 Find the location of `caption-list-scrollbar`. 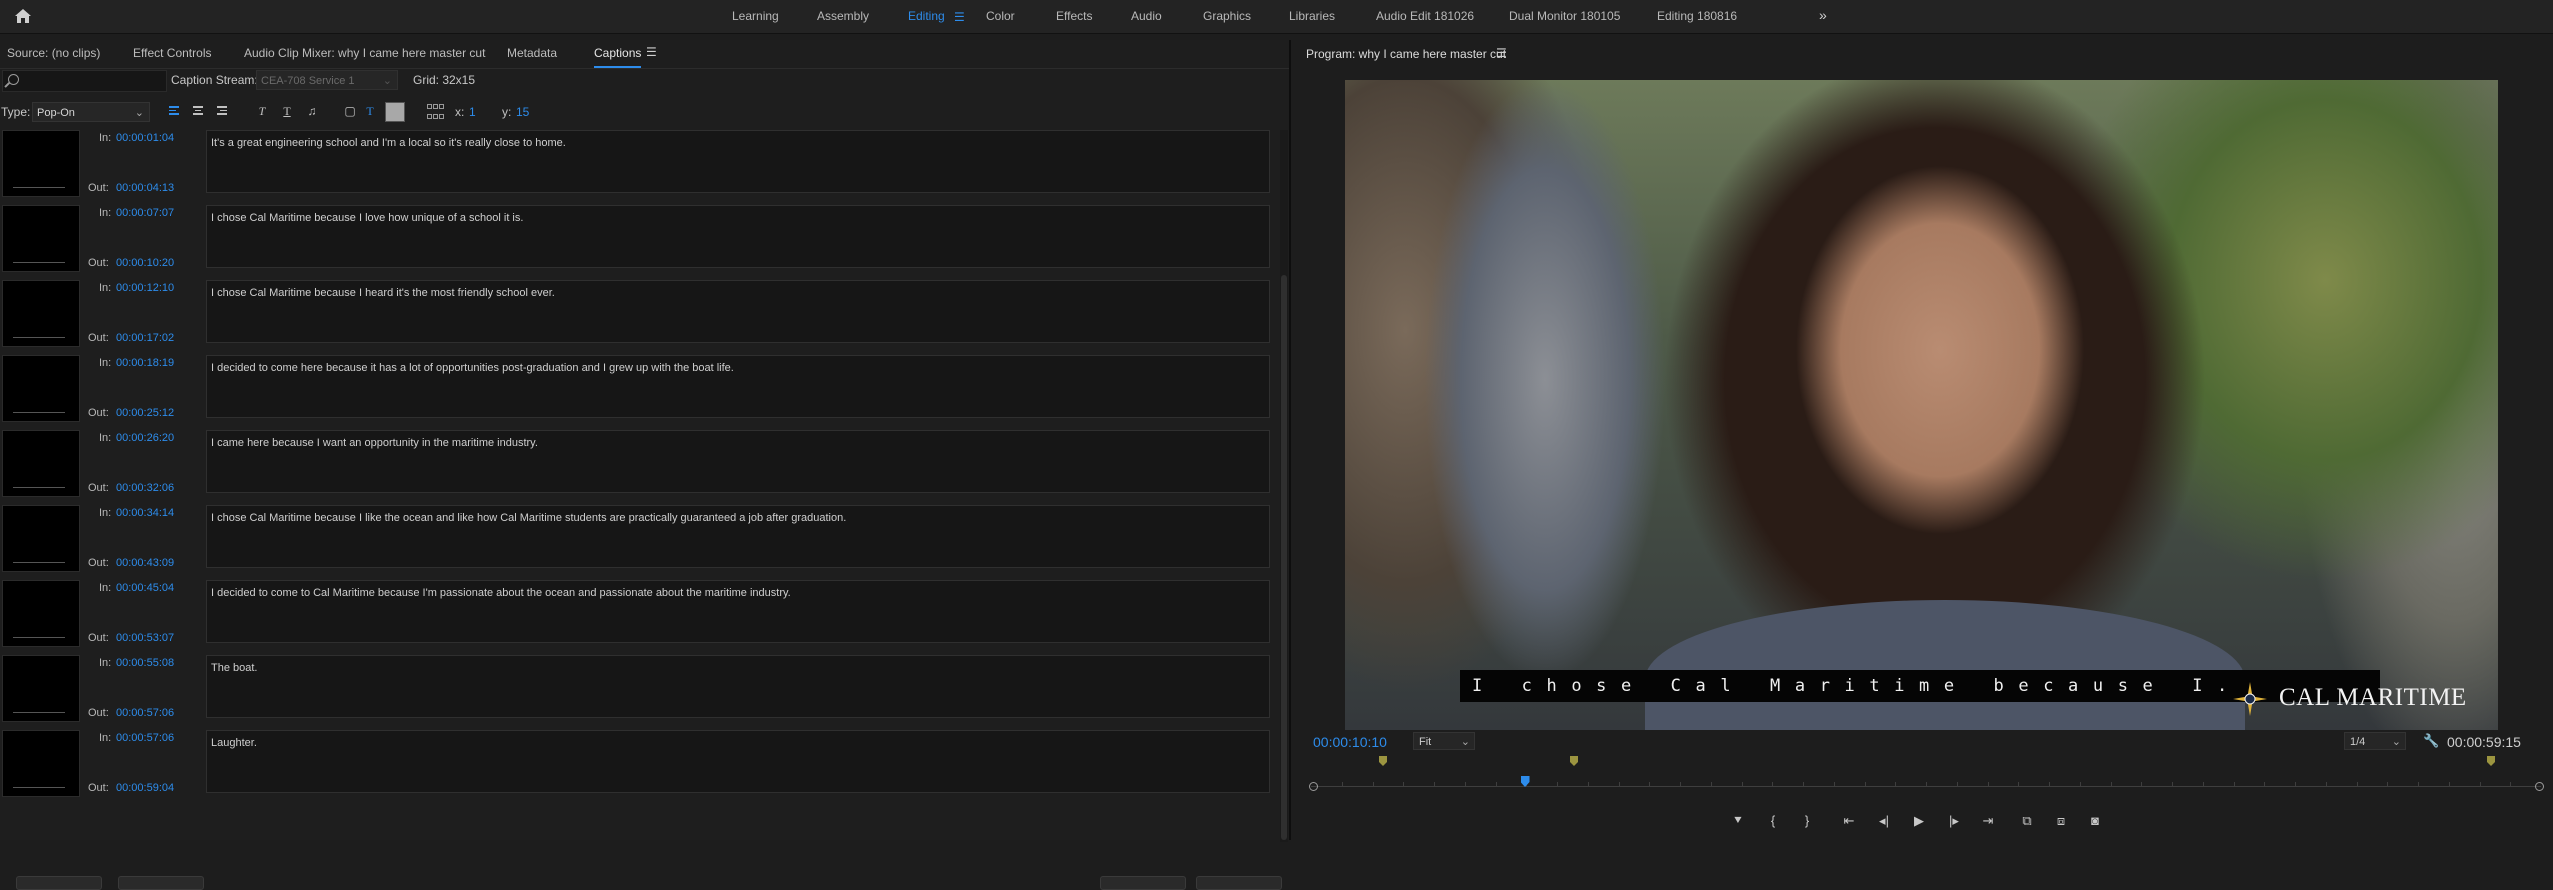

caption-list-scrollbar is located at coordinates (1284, 486).